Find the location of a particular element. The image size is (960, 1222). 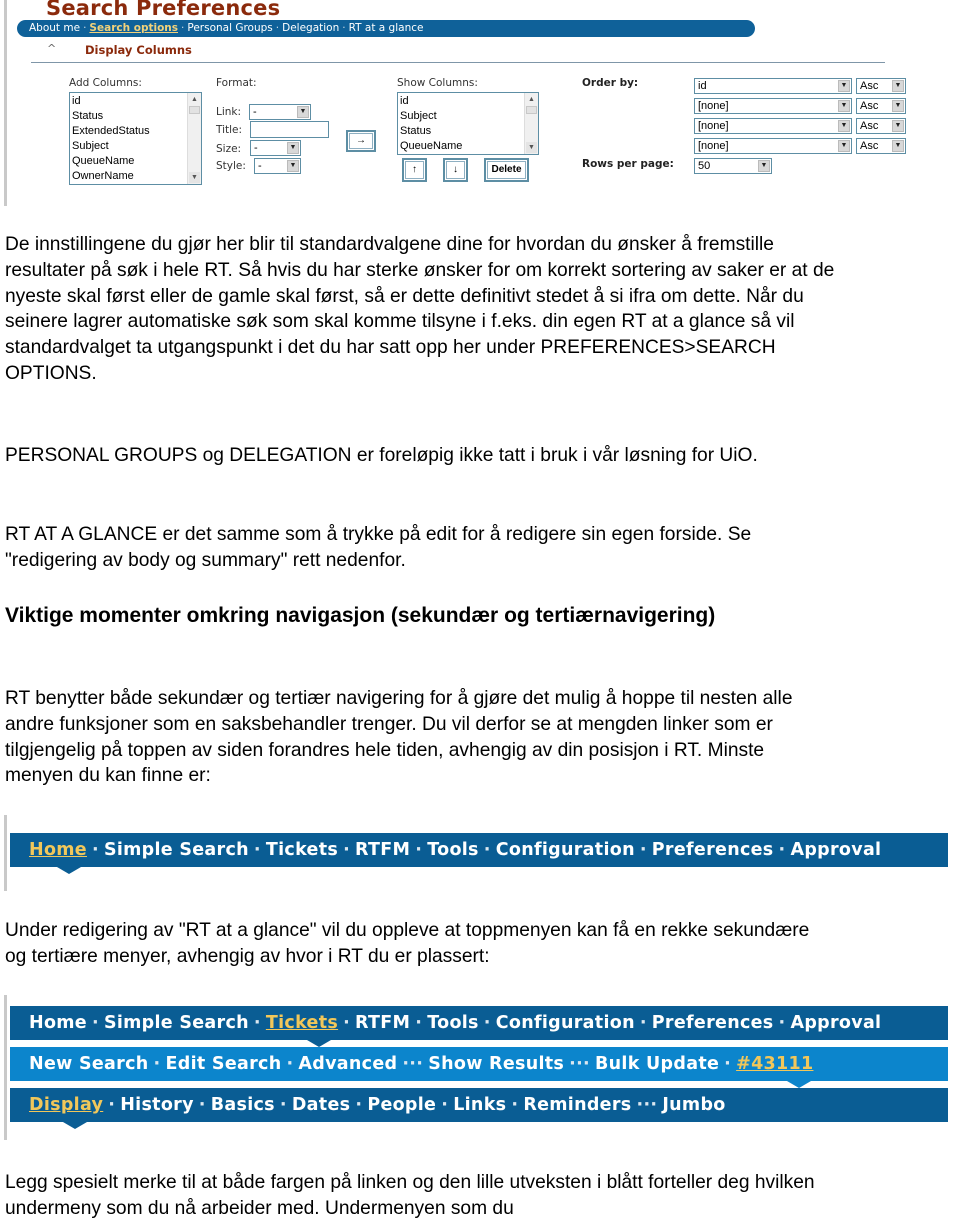

delete-button: Delete is located at coordinates (506, 170).